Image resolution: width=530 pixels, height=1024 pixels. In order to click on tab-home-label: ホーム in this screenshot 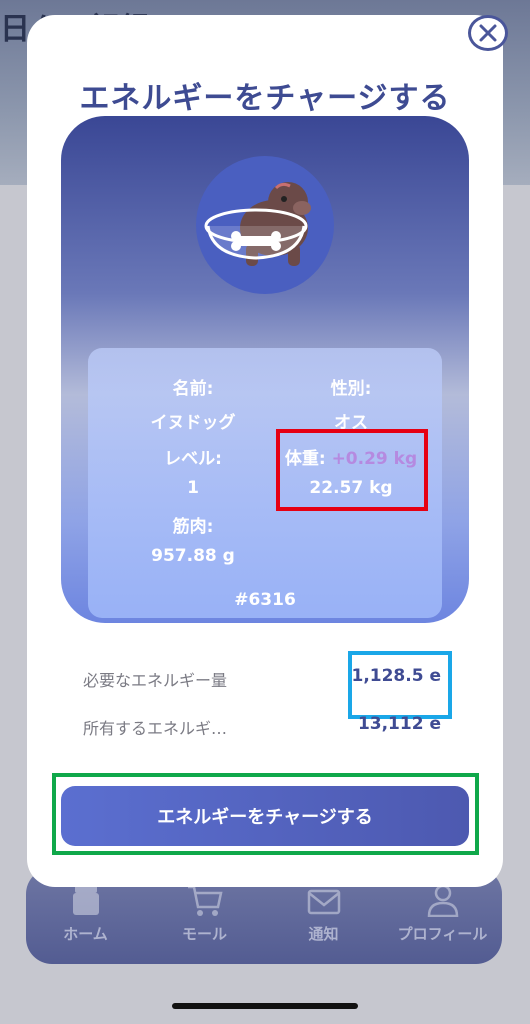, I will do `click(85, 934)`.